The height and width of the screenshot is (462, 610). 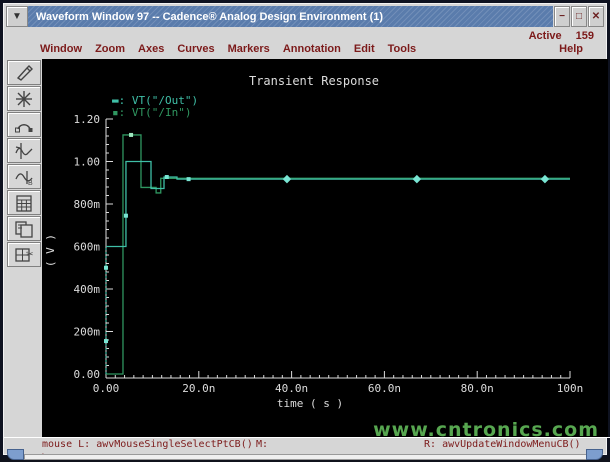 I want to click on y-tick-label: 400m, so click(x=87, y=289).